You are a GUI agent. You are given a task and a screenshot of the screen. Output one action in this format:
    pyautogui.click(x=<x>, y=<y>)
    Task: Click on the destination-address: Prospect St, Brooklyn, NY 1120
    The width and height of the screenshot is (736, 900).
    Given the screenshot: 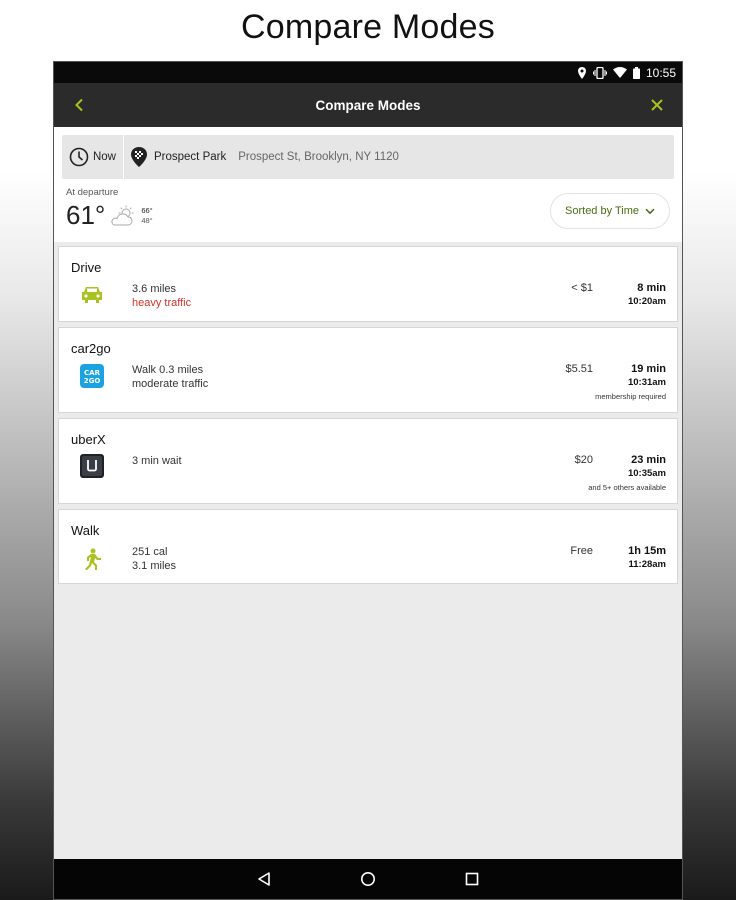 What is the action you would take?
    pyautogui.click(x=318, y=157)
    